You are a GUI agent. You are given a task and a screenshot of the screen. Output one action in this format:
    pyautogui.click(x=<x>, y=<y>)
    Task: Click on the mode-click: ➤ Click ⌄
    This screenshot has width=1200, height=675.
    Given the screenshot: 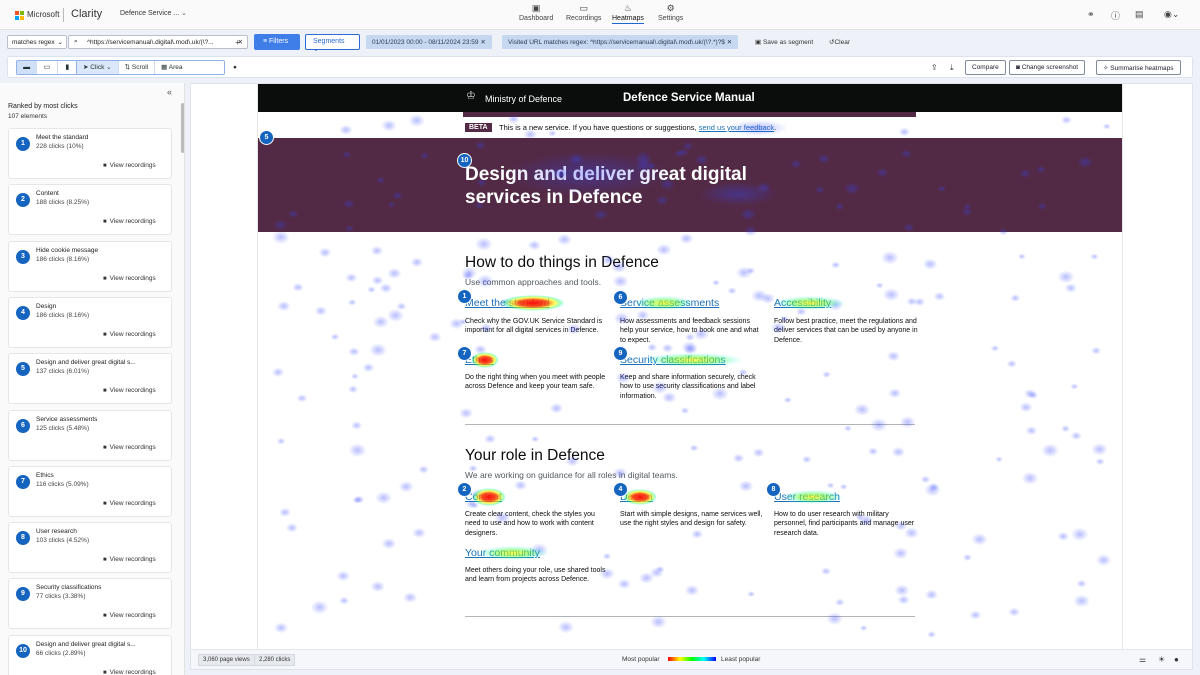 What is the action you would take?
    pyautogui.click(x=98, y=67)
    